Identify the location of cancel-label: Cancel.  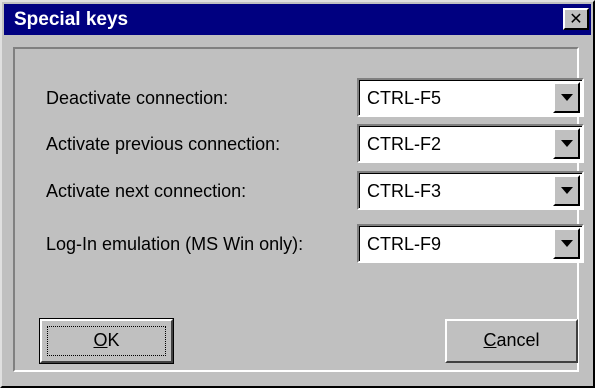
(511, 340).